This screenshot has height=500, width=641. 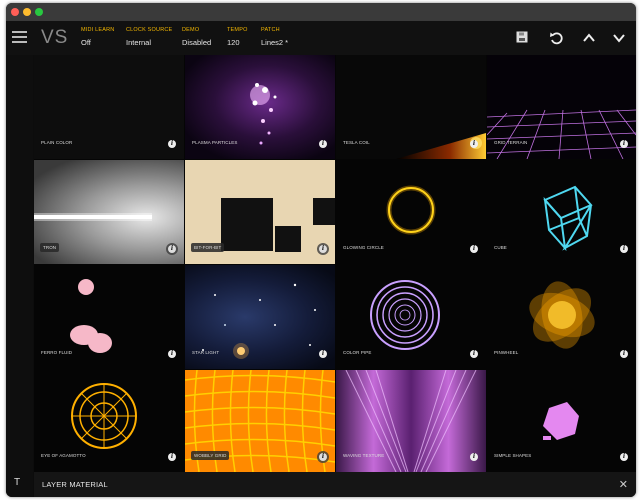 What do you see at coordinates (86, 42) in the screenshot?
I see `midi-learn-value: Off` at bounding box center [86, 42].